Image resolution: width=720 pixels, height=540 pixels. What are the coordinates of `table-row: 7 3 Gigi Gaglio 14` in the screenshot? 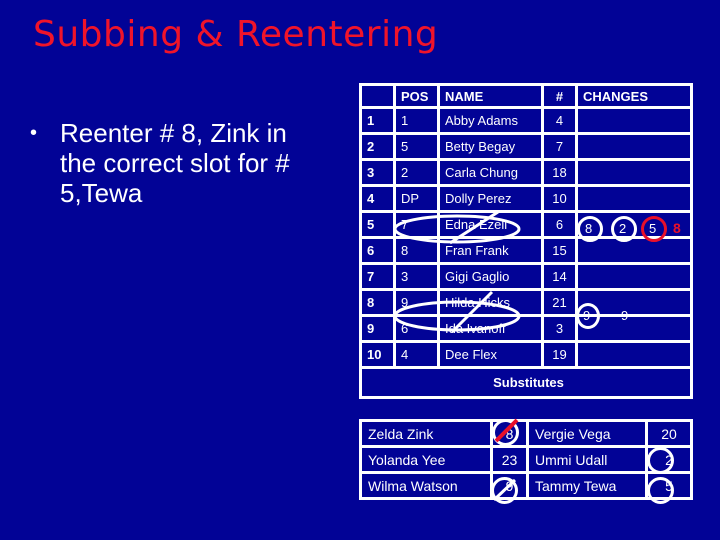 It's located at (526, 276).